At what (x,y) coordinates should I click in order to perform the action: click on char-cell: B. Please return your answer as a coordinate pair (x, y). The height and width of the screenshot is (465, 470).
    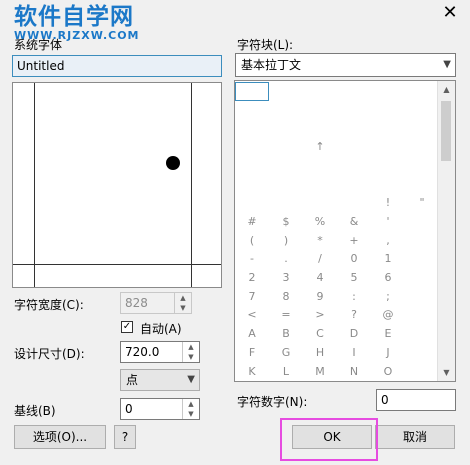
    Looking at the image, I should click on (286, 334).